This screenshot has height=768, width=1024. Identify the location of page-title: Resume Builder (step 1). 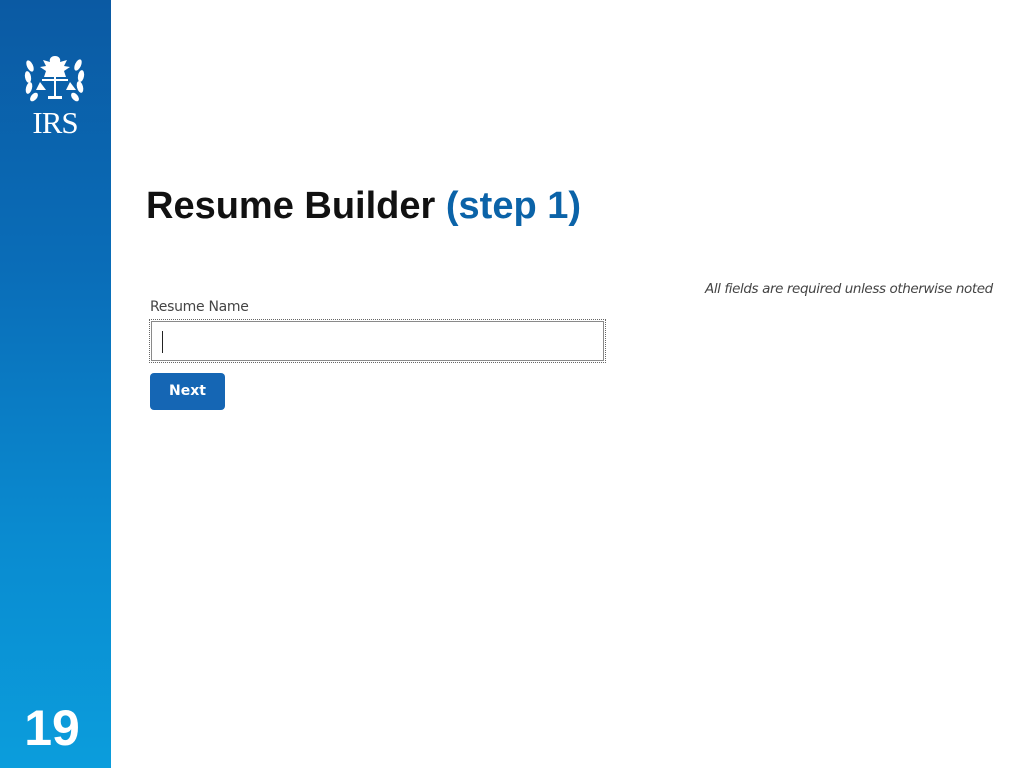
(363, 206).